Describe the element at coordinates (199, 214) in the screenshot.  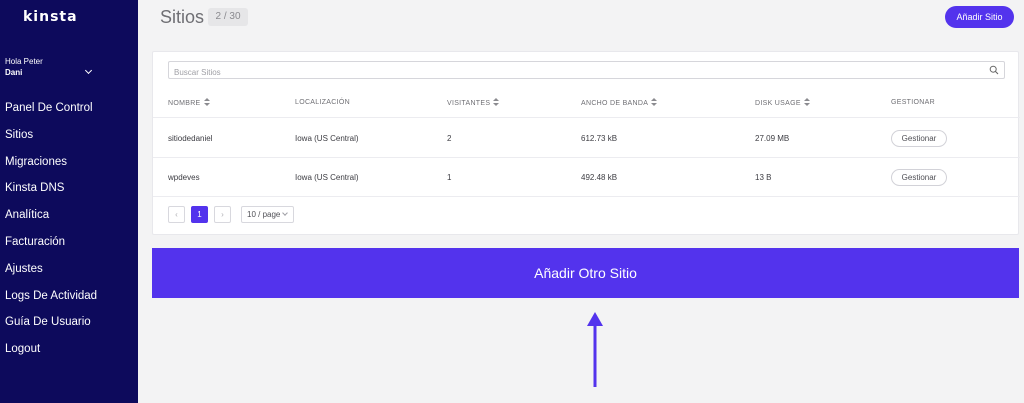
I see `pagination-page-1: 1` at that location.